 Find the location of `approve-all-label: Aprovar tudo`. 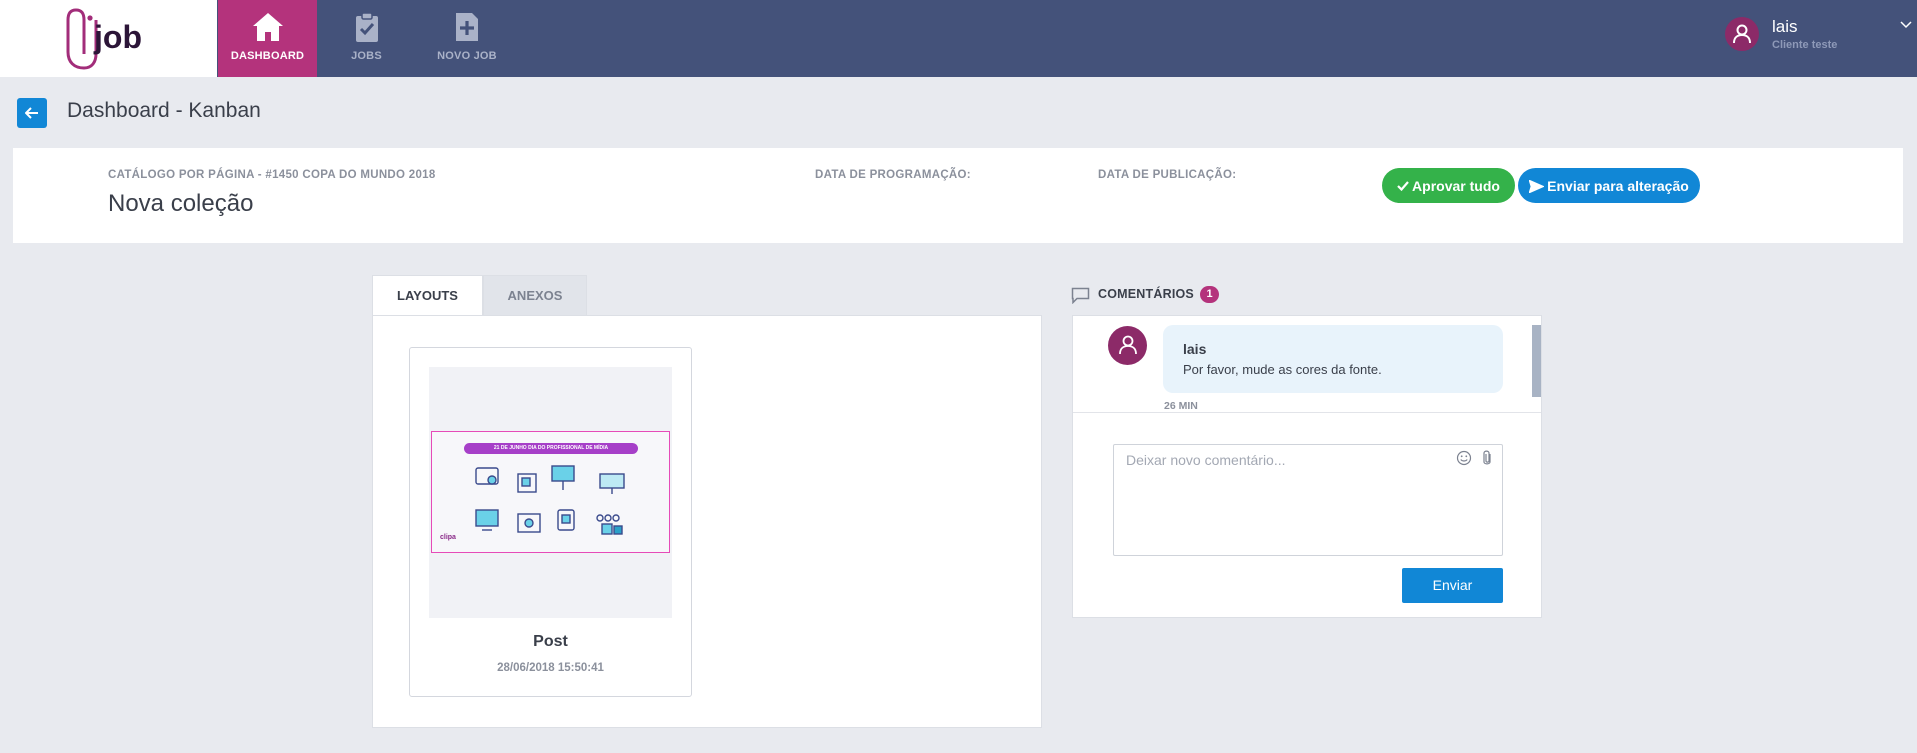

approve-all-label: Aprovar tudo is located at coordinates (1456, 185).